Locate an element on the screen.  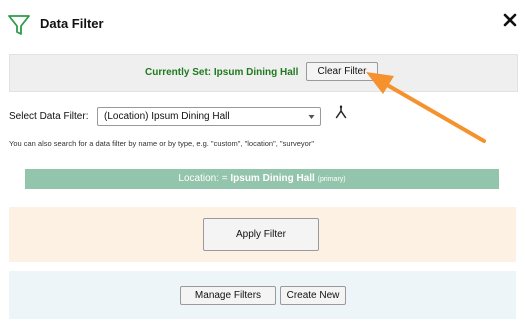
clear-filter-button: Clear Filter is located at coordinates (342, 71).